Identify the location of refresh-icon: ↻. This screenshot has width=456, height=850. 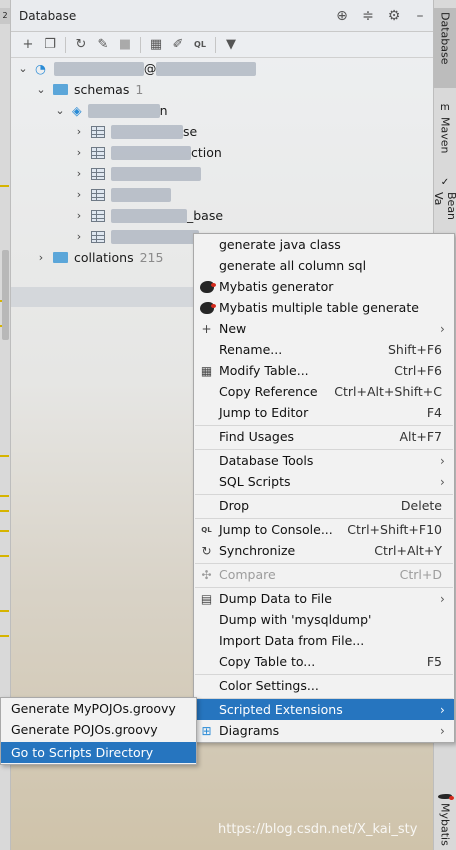
(81, 45).